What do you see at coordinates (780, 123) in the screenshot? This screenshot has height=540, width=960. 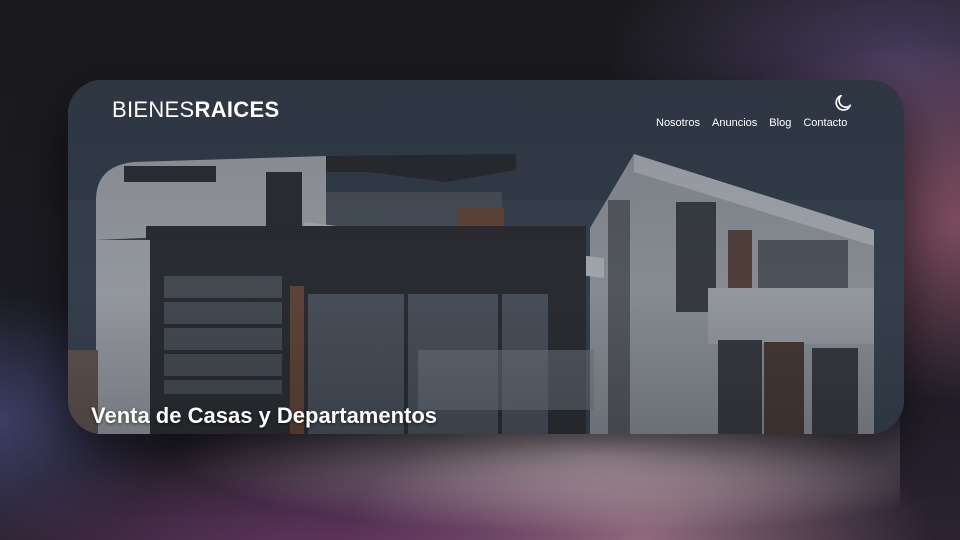 I see `nav-link-blog: Blog` at bounding box center [780, 123].